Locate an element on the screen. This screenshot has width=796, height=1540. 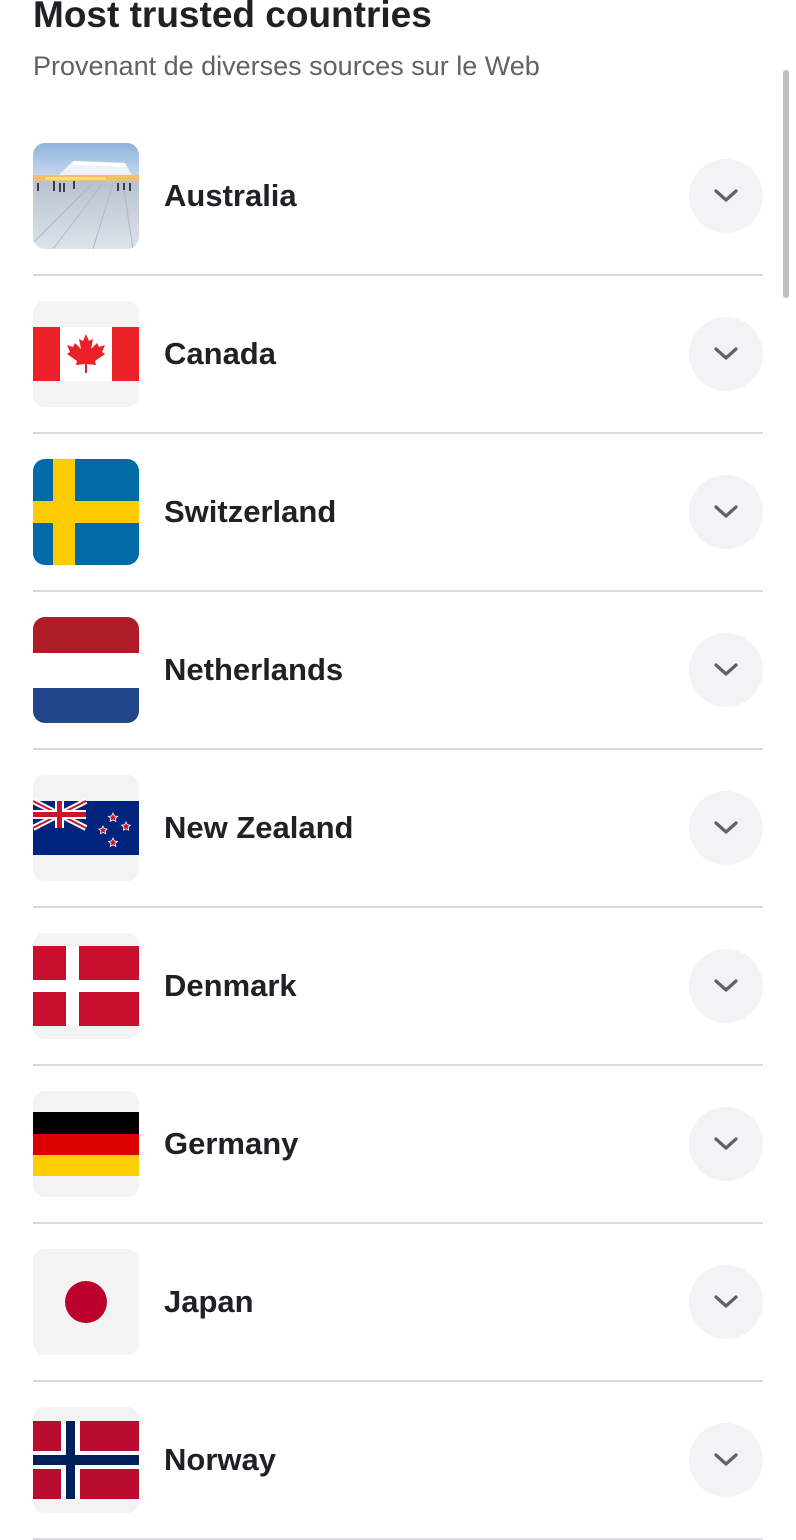
denmark-flag is located at coordinates (86, 986).